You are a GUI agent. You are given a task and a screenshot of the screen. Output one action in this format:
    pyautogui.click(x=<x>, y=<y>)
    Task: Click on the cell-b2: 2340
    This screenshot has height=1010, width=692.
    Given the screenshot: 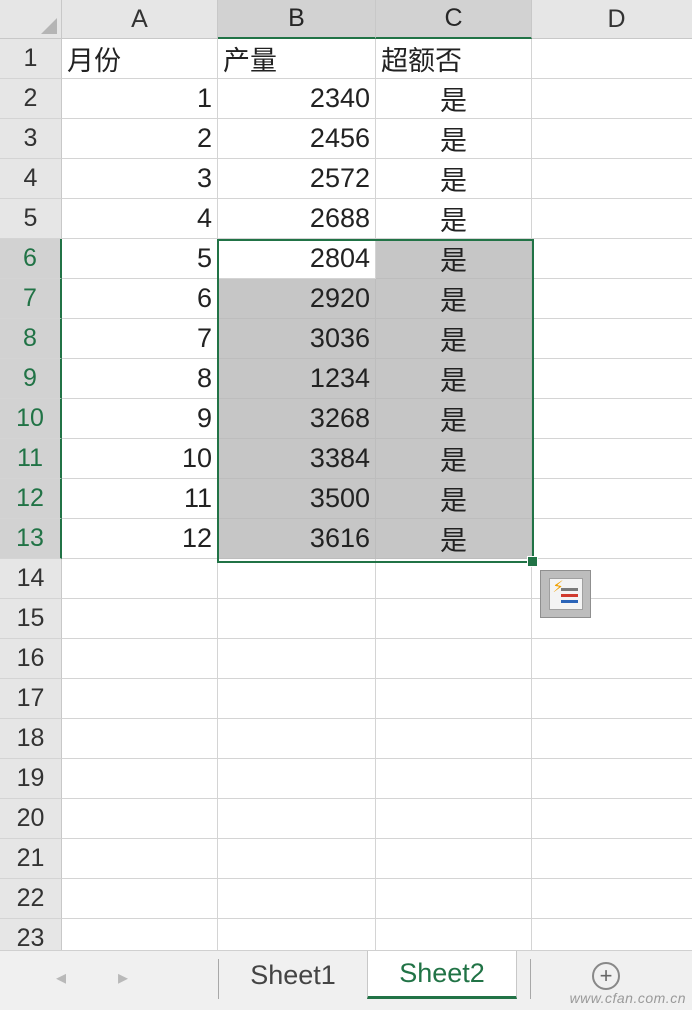 What is the action you would take?
    pyautogui.click(x=297, y=99)
    